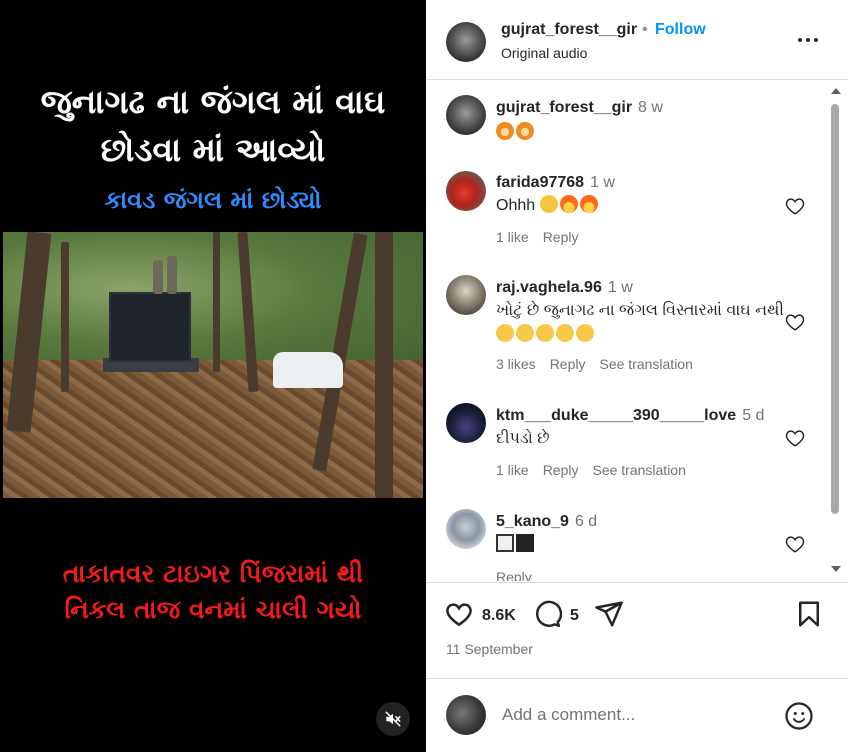 The height and width of the screenshot is (752, 848). I want to click on comments-scrollbar, so click(835, 332).